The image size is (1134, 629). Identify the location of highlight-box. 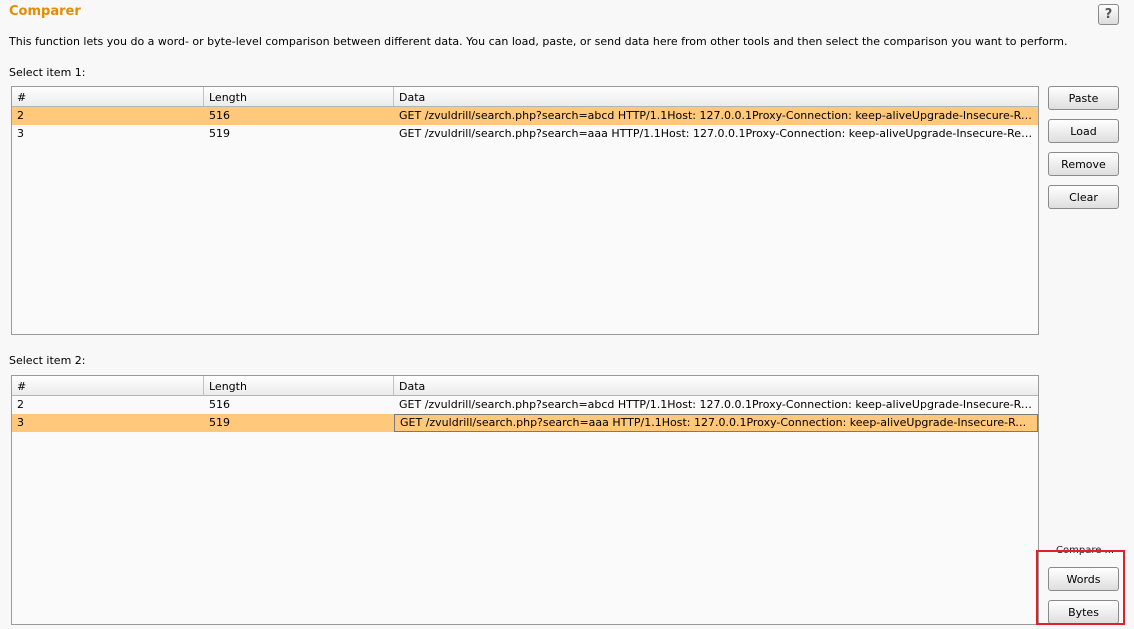
(1080, 587).